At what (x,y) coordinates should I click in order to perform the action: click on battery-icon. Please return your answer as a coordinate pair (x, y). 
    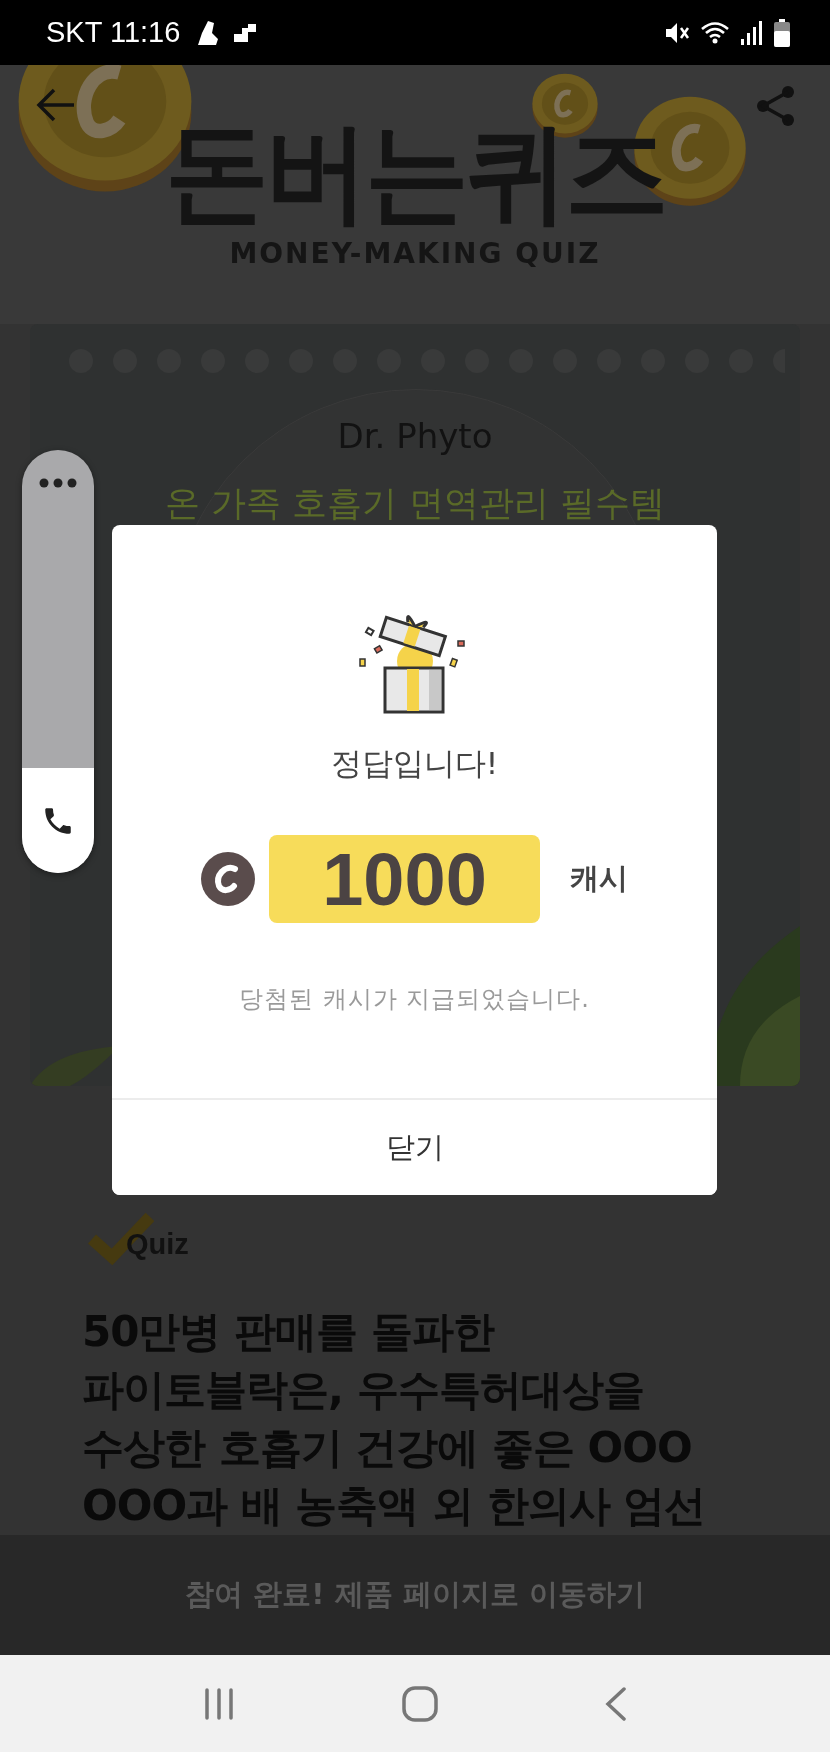
    Looking at the image, I should click on (782, 32).